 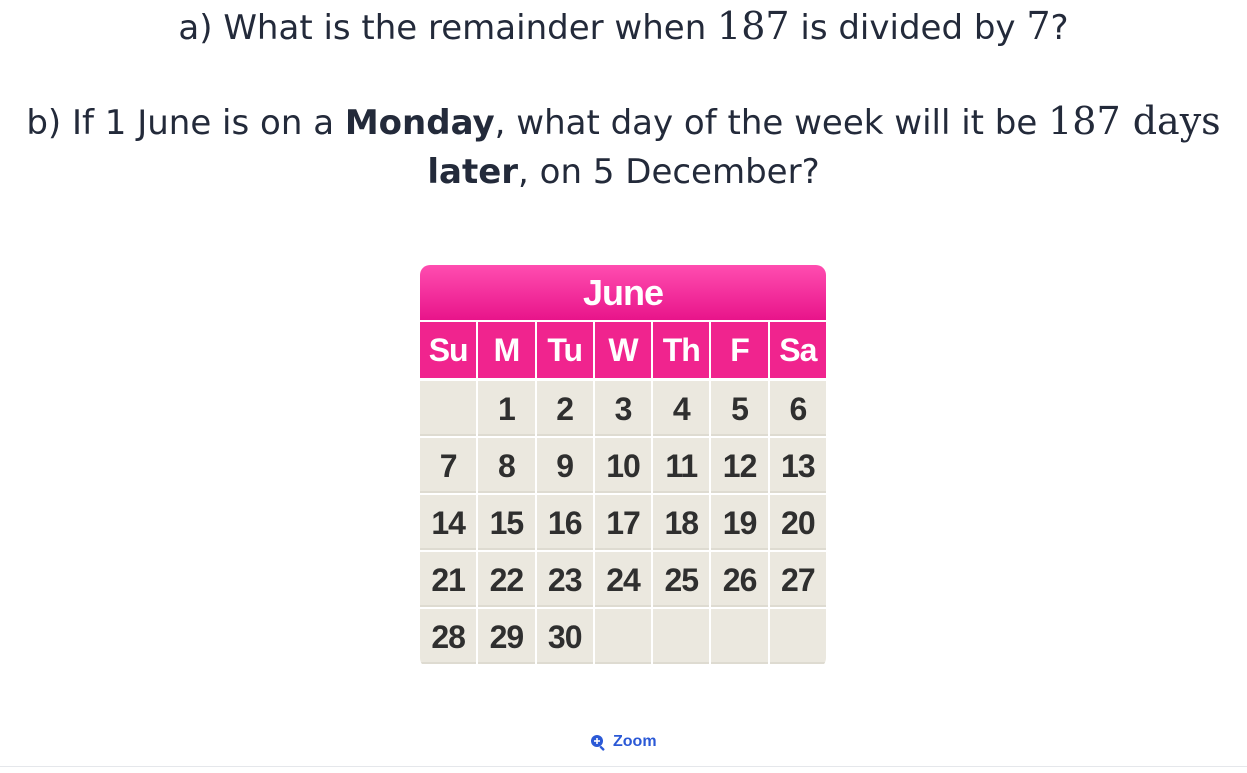 What do you see at coordinates (1084, 121) in the screenshot?
I see `question-b-number: 187` at bounding box center [1084, 121].